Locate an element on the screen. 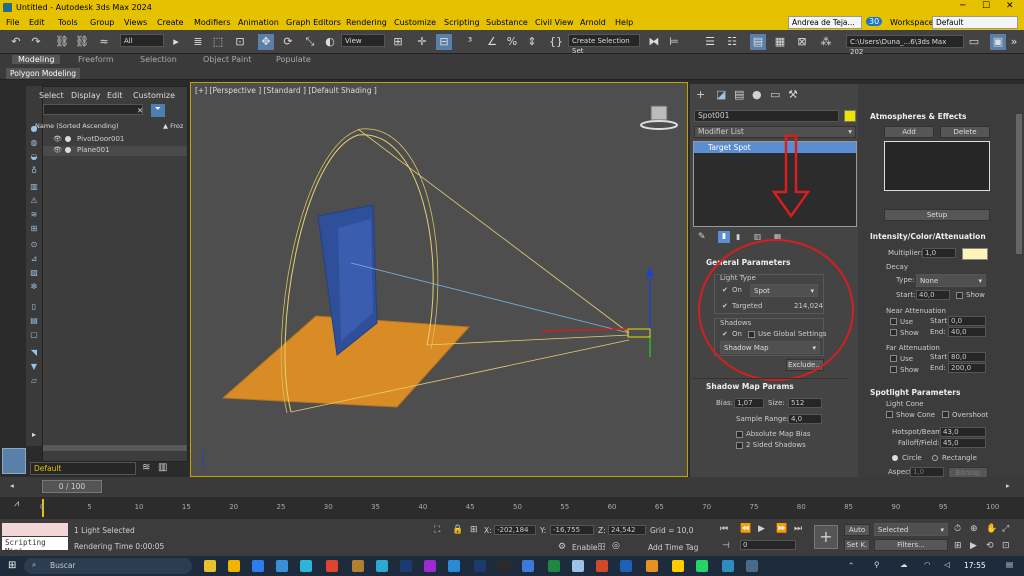 The height and width of the screenshot is (576, 1024). circle-radio is located at coordinates (895, 458).